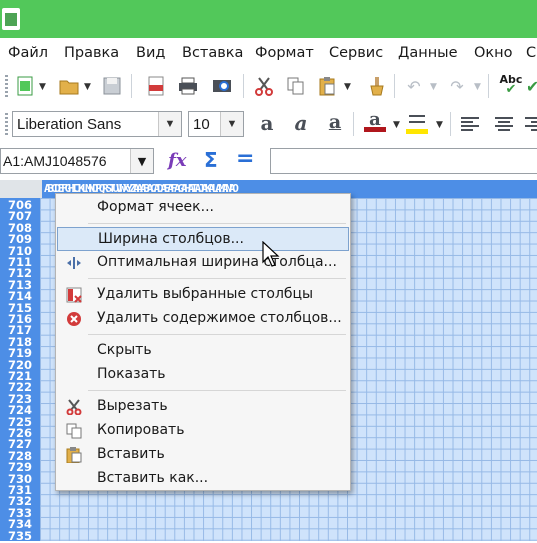 Image resolution: width=537 pixels, height=543 pixels. What do you see at coordinates (403, 161) in the screenshot?
I see `formula-input` at bounding box center [403, 161].